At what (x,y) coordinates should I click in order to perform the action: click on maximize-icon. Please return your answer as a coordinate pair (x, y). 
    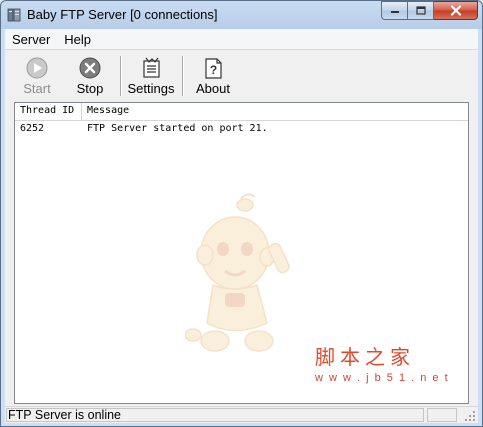
    Looking at the image, I should click on (420, 10).